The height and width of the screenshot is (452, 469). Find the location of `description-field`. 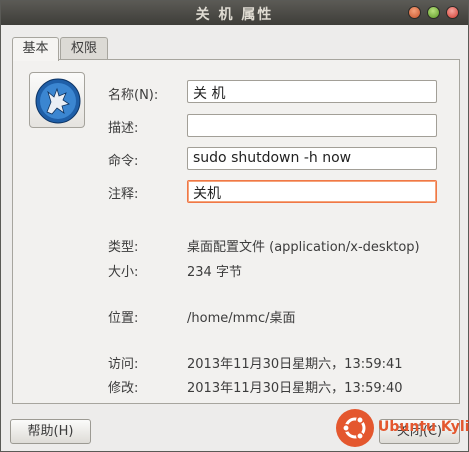

description-field is located at coordinates (312, 125).